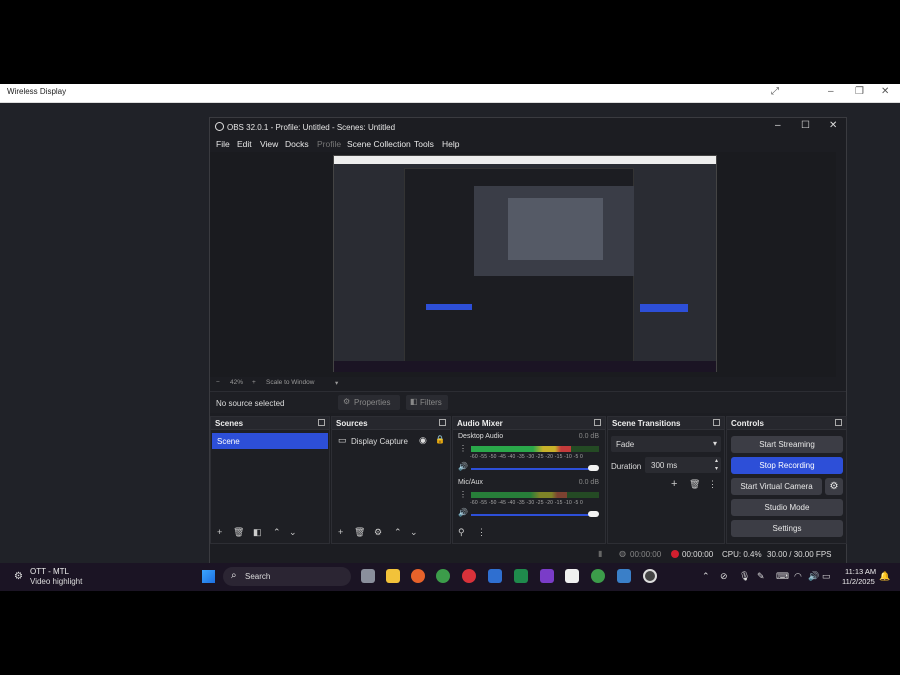  What do you see at coordinates (244, 144) in the screenshot?
I see `menu-edit: Edit` at bounding box center [244, 144].